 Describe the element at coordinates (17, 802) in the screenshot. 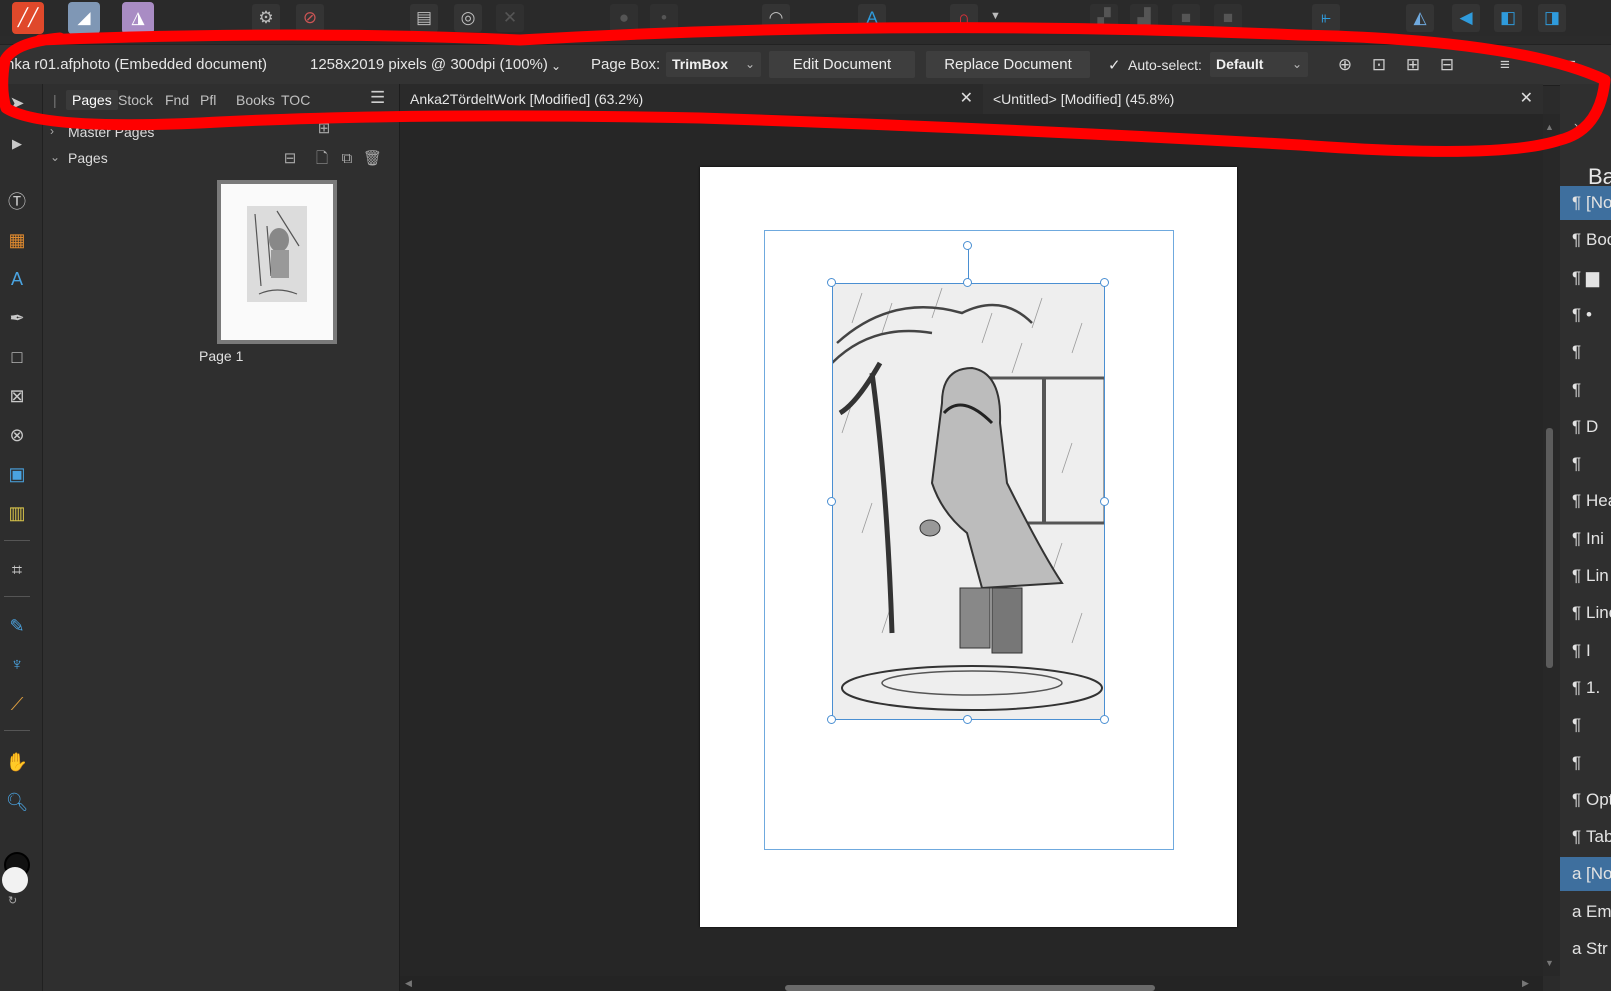

I see `zoom-tool-icon: 🔍︎` at that location.